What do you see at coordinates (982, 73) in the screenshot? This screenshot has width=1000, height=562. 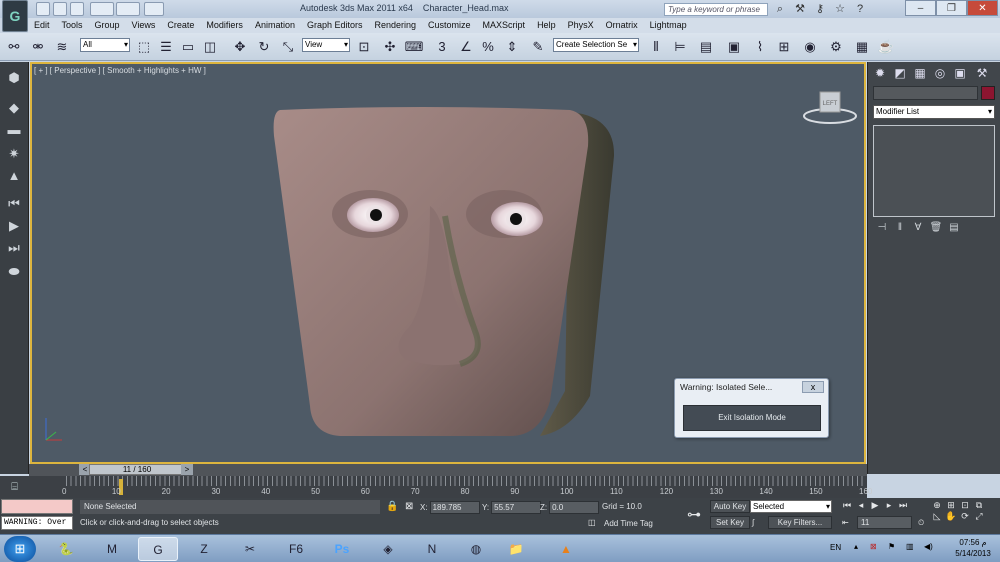 I see `utilities-tab-icon: ⚒` at bounding box center [982, 73].